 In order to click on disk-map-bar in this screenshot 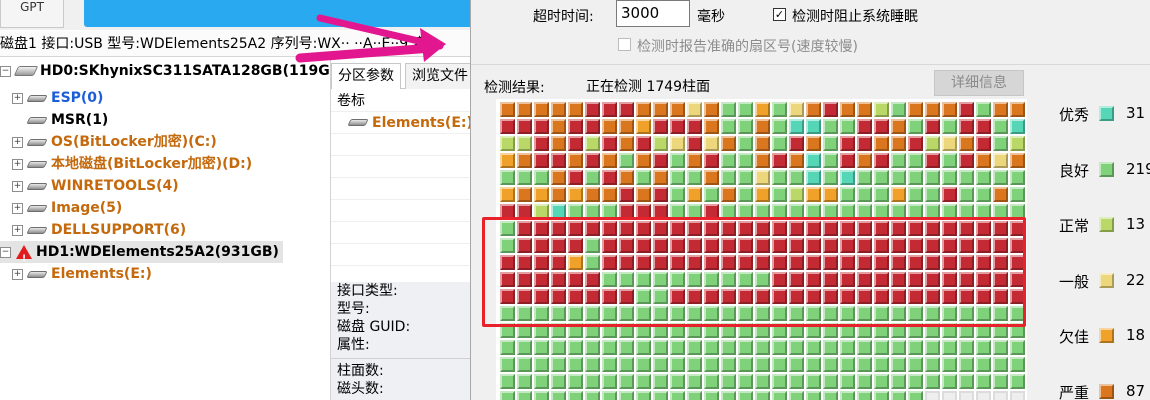, I will do `click(279, 13)`.